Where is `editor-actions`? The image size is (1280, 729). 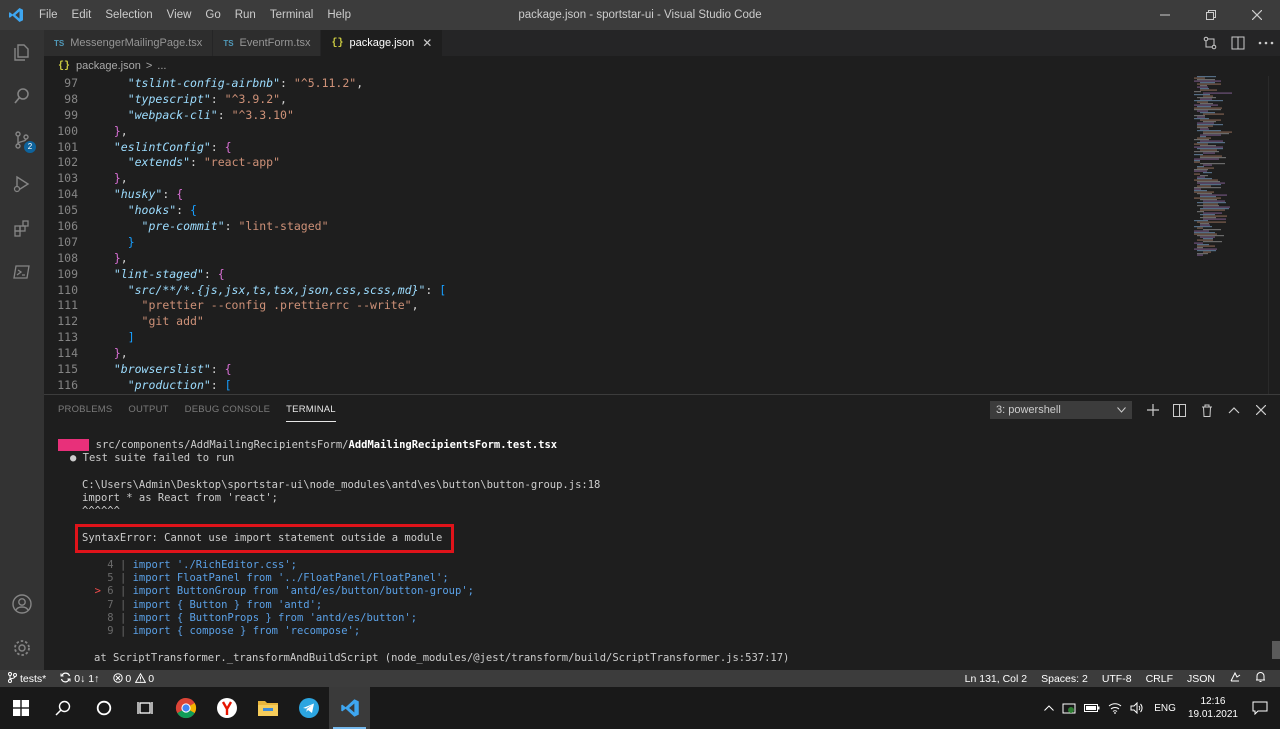 editor-actions is located at coordinates (1238, 43).